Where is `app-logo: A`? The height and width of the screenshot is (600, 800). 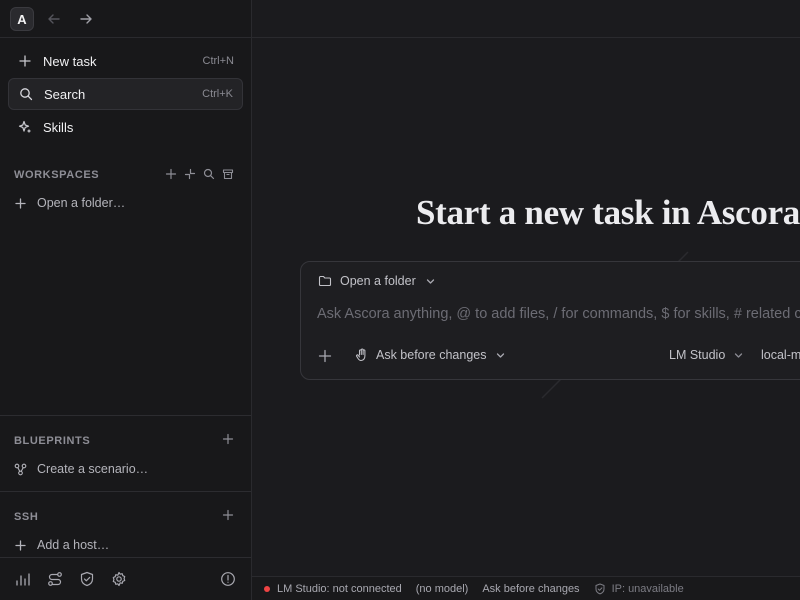 app-logo: A is located at coordinates (22, 19).